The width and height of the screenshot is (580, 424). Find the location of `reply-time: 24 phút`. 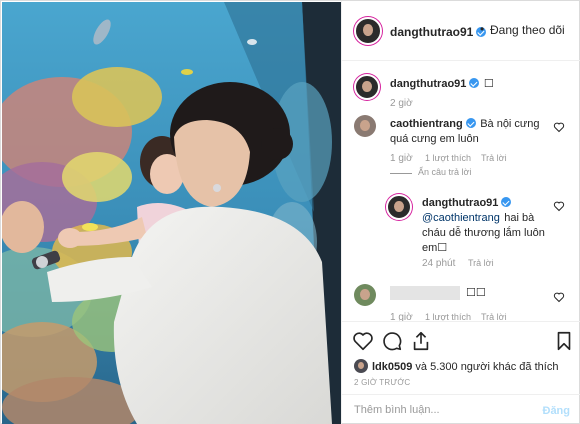

reply-time: 24 phút is located at coordinates (438, 263).